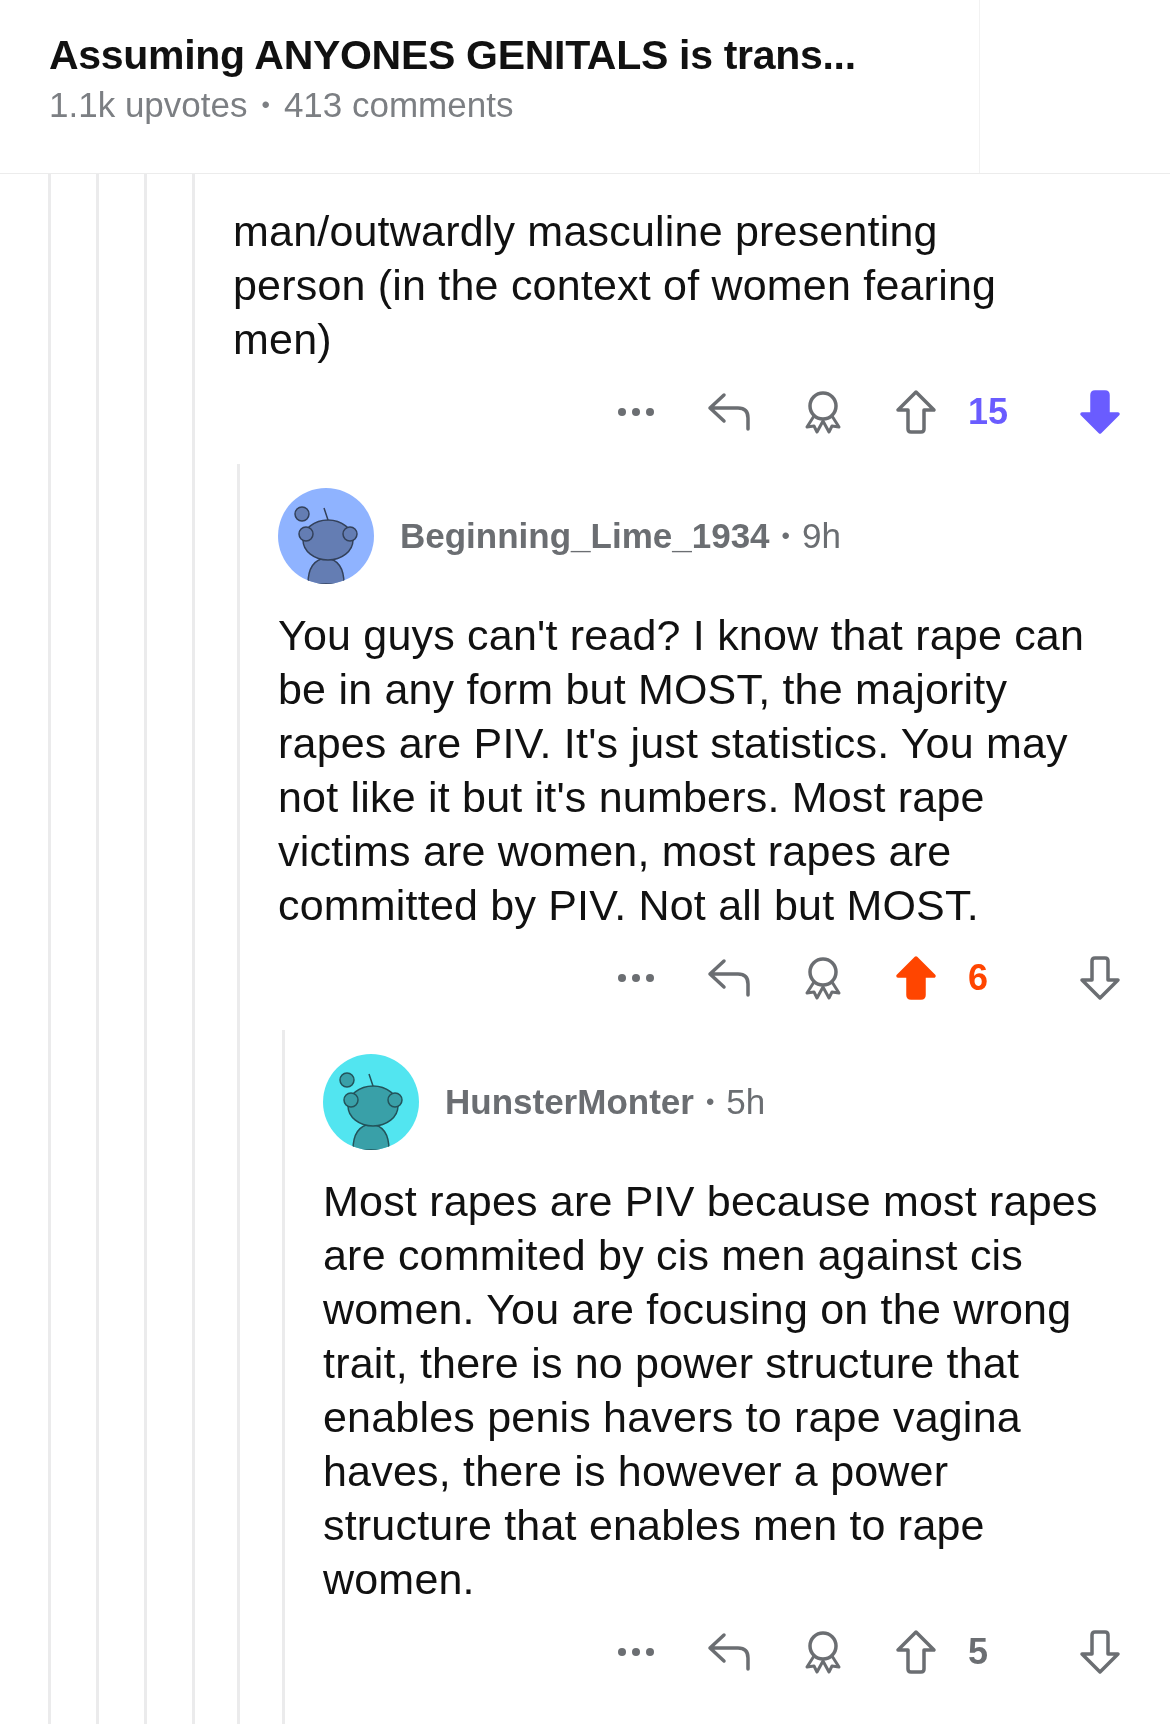 The image size is (1170, 1724). Describe the element at coordinates (398, 105) in the screenshot. I see `comment-count: 413 comments` at that location.